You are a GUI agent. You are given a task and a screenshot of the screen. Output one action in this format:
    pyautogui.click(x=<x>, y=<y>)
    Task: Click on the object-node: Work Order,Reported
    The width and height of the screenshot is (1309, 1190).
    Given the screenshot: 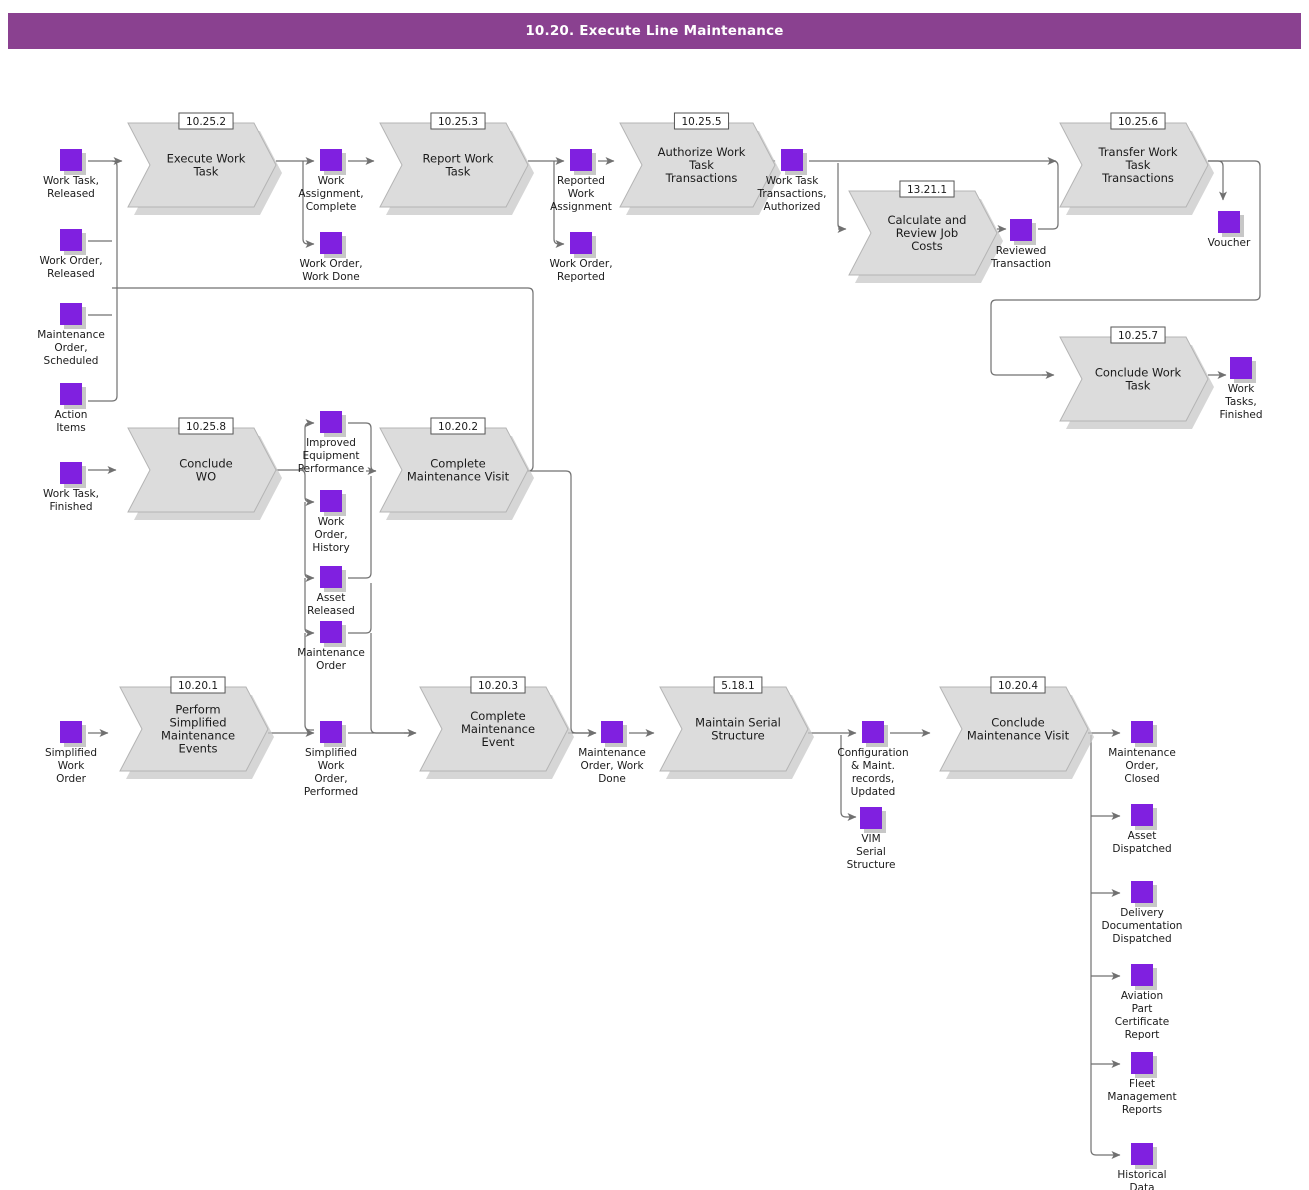 What is the action you would take?
    pyautogui.click(x=581, y=257)
    